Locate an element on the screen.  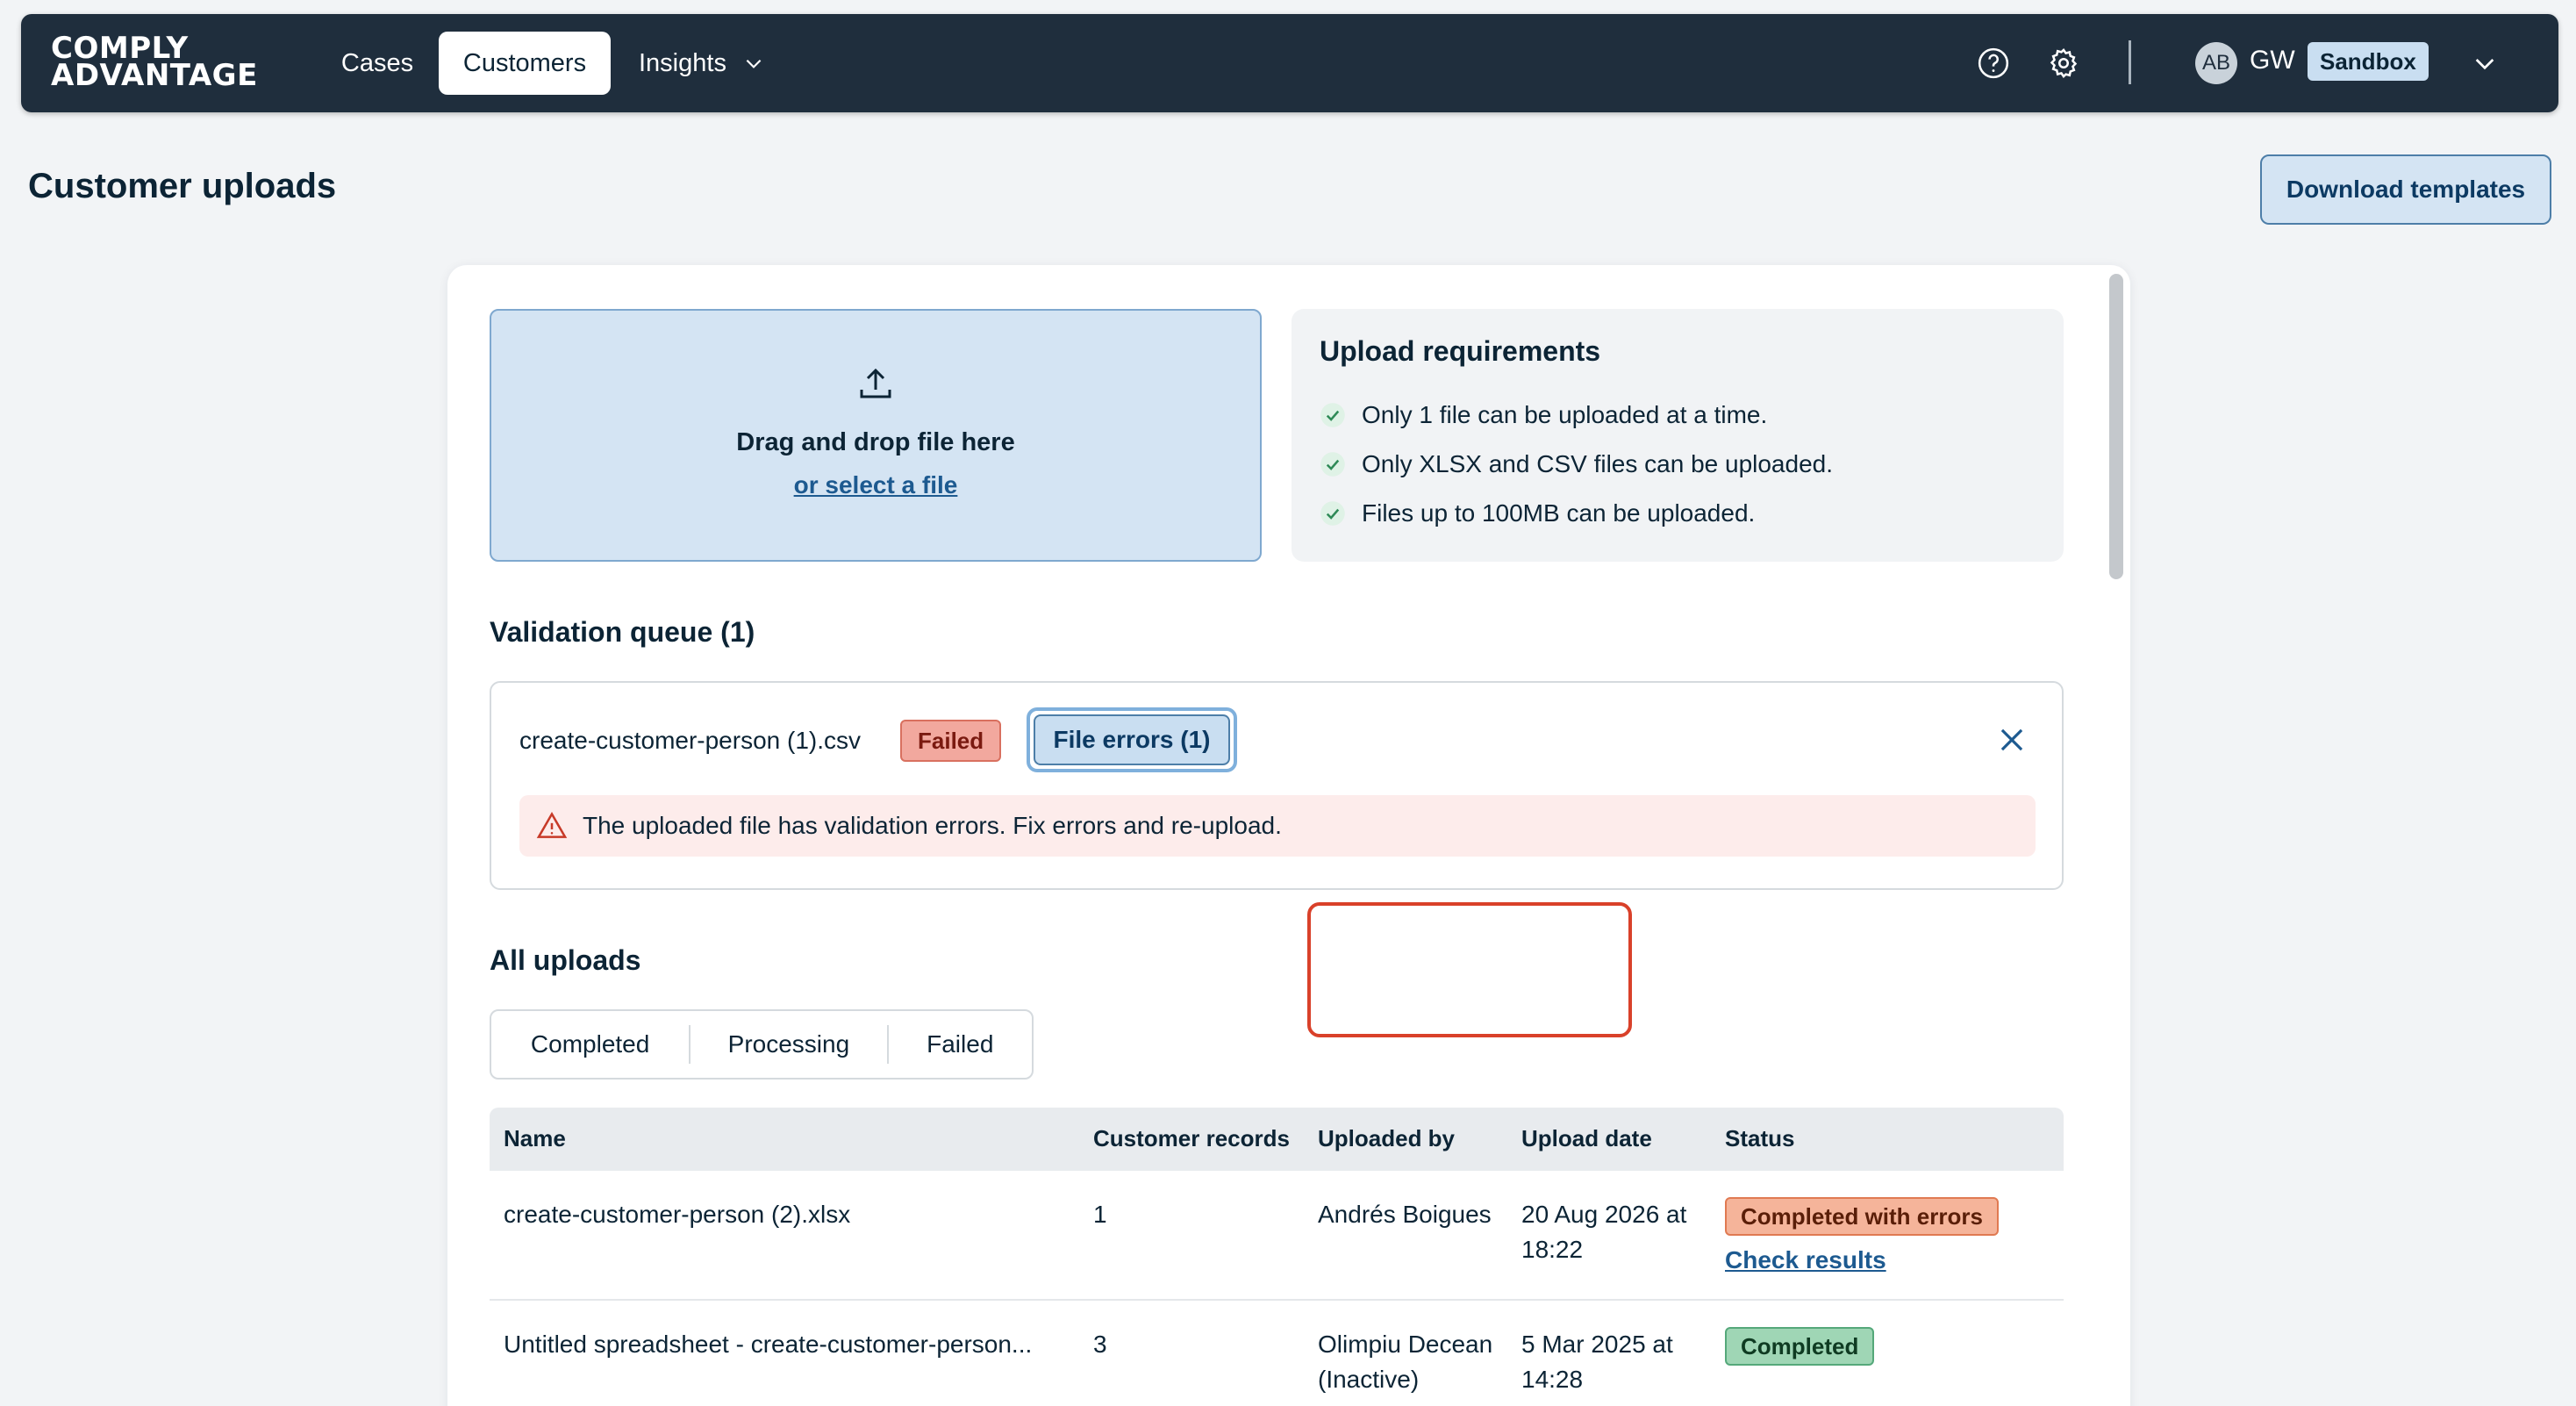
requirement-item: Only XLSX and CSV files can be uploaded. is located at coordinates (1678, 464).